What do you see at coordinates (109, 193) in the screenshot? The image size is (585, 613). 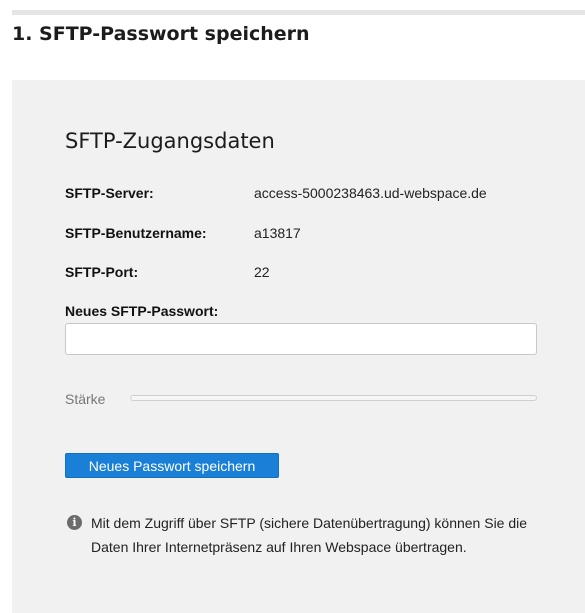 I see `server-label: SFTP-Server:` at bounding box center [109, 193].